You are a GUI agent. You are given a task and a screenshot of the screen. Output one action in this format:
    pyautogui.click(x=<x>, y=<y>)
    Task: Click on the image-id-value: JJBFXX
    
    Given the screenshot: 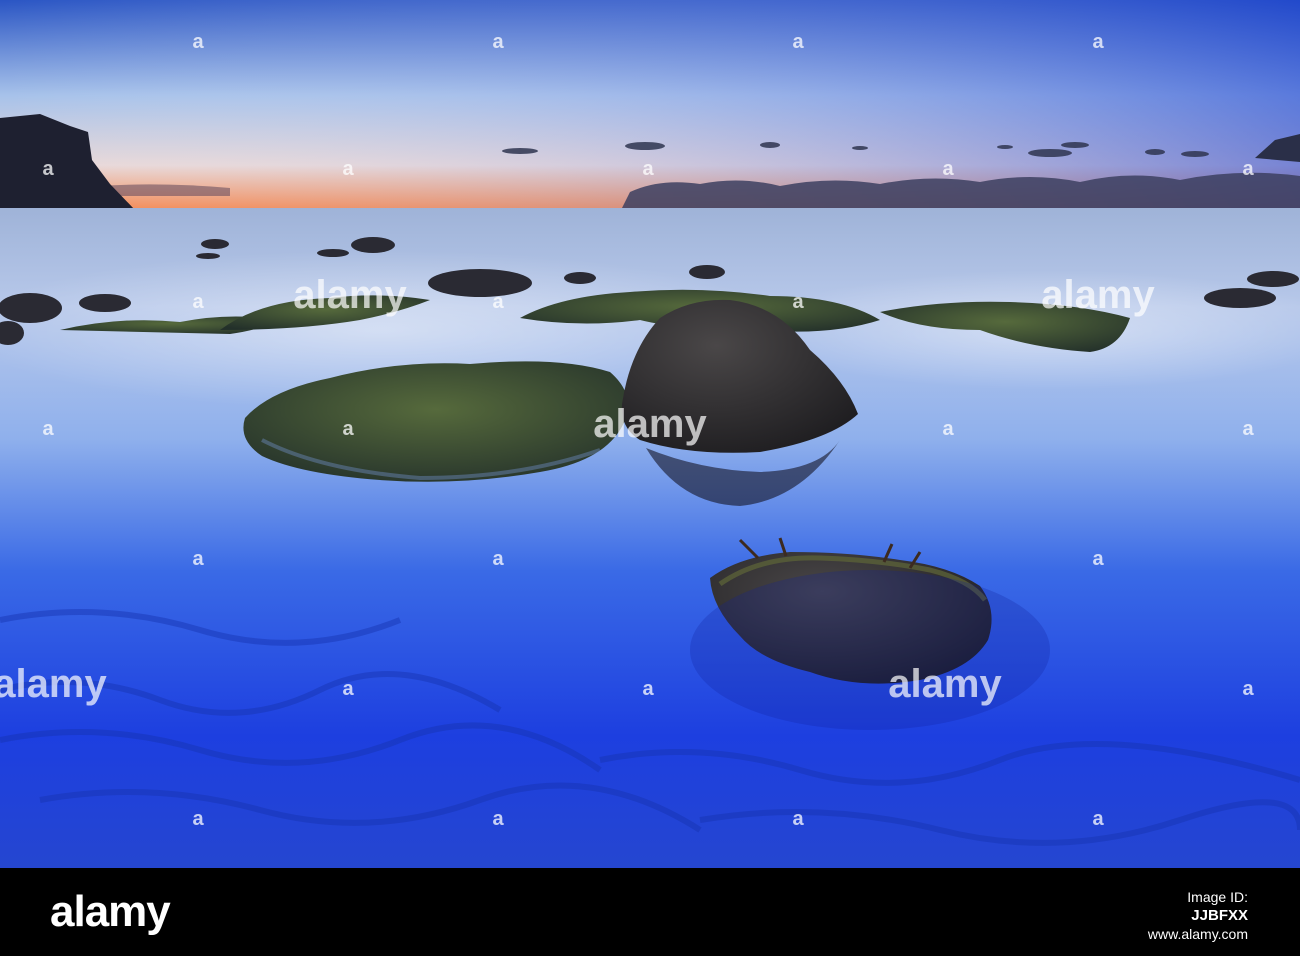 What is the action you would take?
    pyautogui.click(x=1219, y=915)
    